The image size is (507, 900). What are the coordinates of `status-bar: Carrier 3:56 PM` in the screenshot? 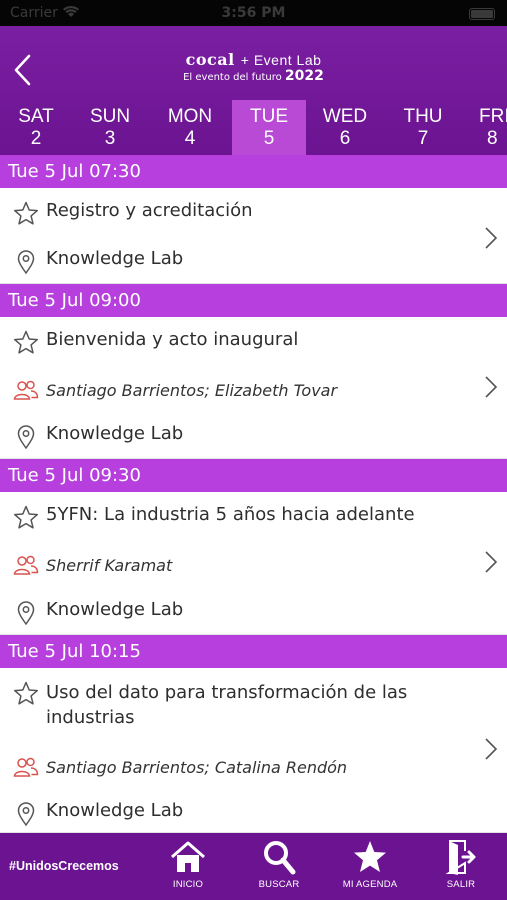 It's located at (253, 13).